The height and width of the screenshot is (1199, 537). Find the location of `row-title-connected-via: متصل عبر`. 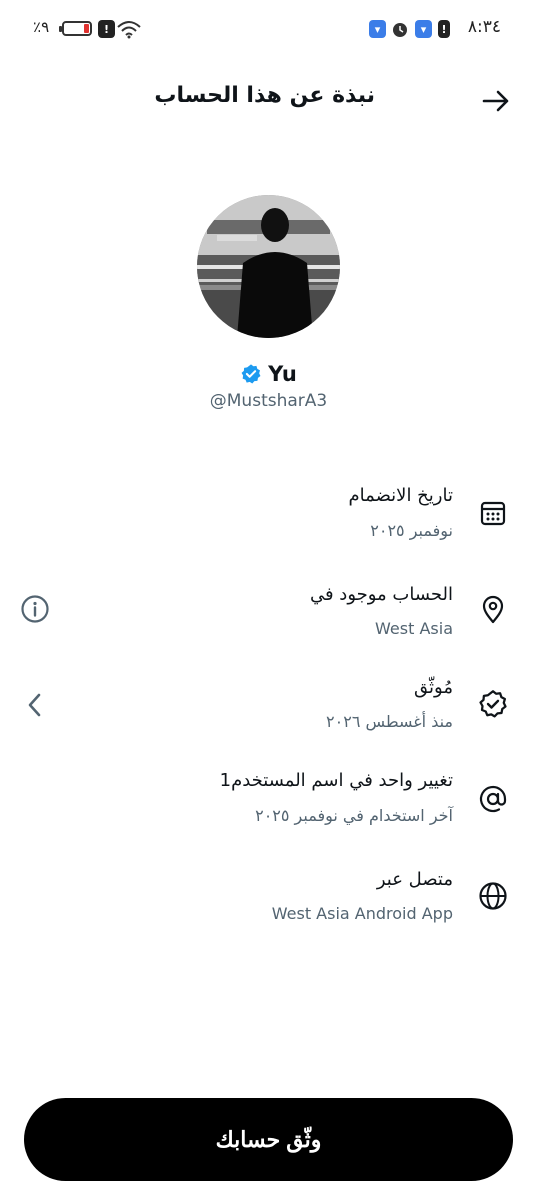

row-title-connected-via: متصل عبر is located at coordinates (414, 879).